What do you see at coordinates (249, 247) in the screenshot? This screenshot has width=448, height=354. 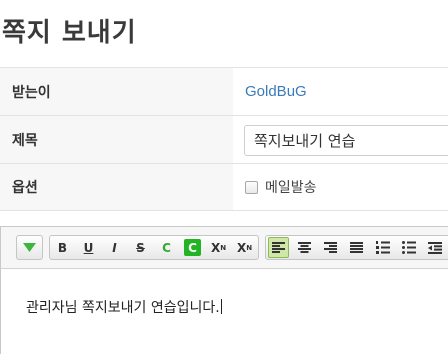 I see `subscript-mark: N` at bounding box center [249, 247].